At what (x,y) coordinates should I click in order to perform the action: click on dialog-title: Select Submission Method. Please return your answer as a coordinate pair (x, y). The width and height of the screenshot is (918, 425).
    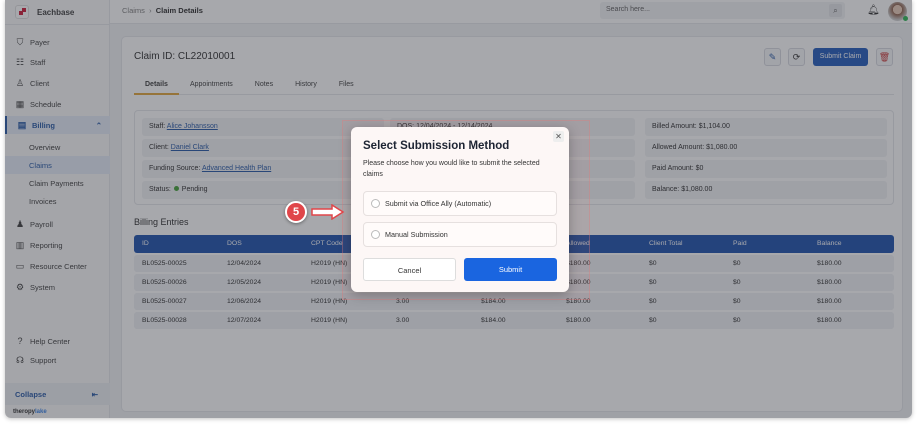
    Looking at the image, I should click on (436, 146).